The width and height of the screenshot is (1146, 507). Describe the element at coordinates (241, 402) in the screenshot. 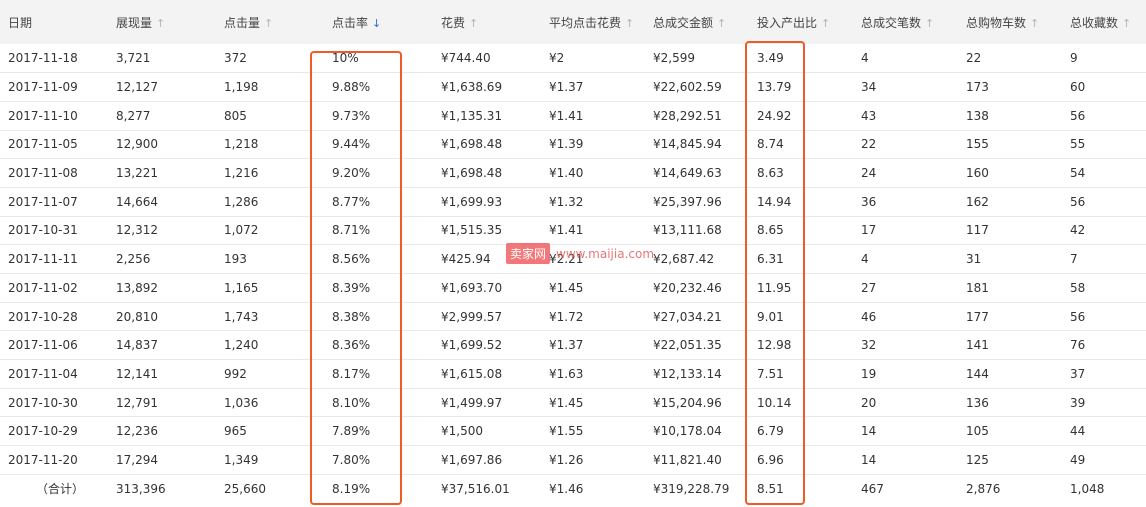

I see `table-cell: 1,036` at that location.